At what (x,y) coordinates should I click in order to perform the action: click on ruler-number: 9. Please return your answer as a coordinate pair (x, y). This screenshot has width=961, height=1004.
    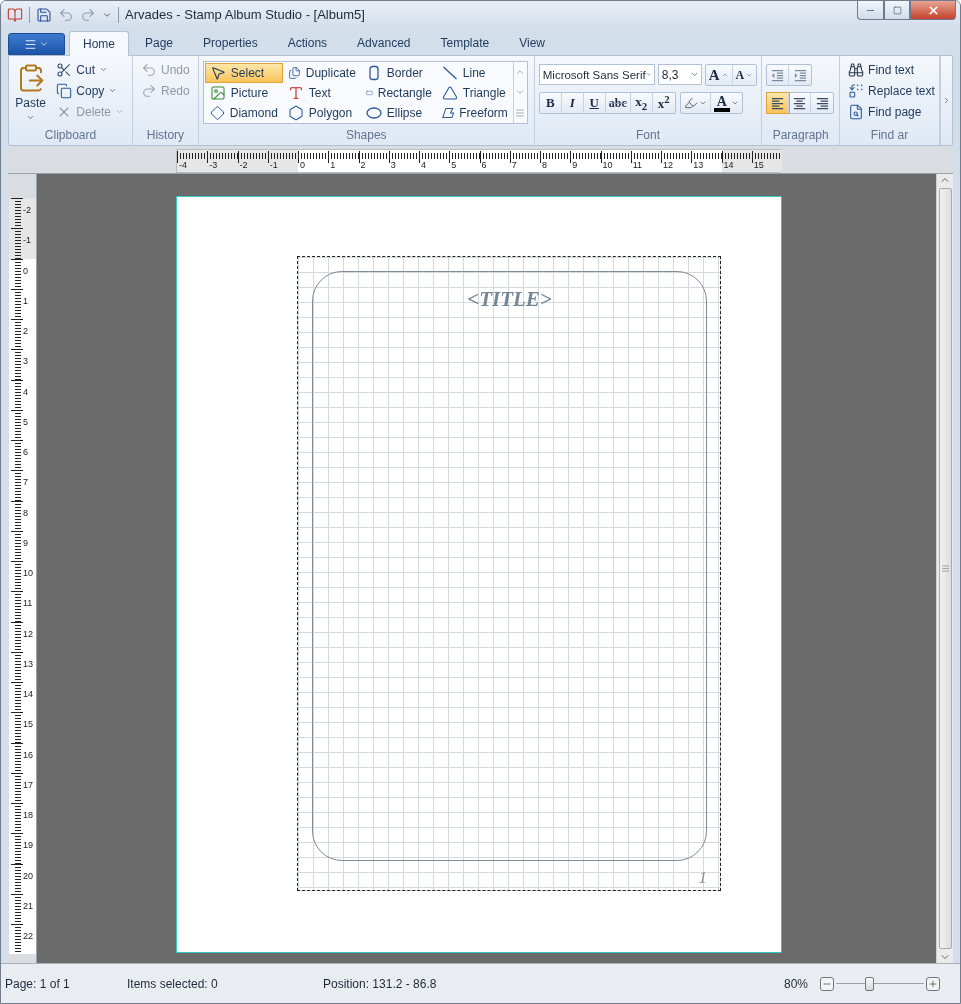
    Looking at the image, I should click on (25, 542).